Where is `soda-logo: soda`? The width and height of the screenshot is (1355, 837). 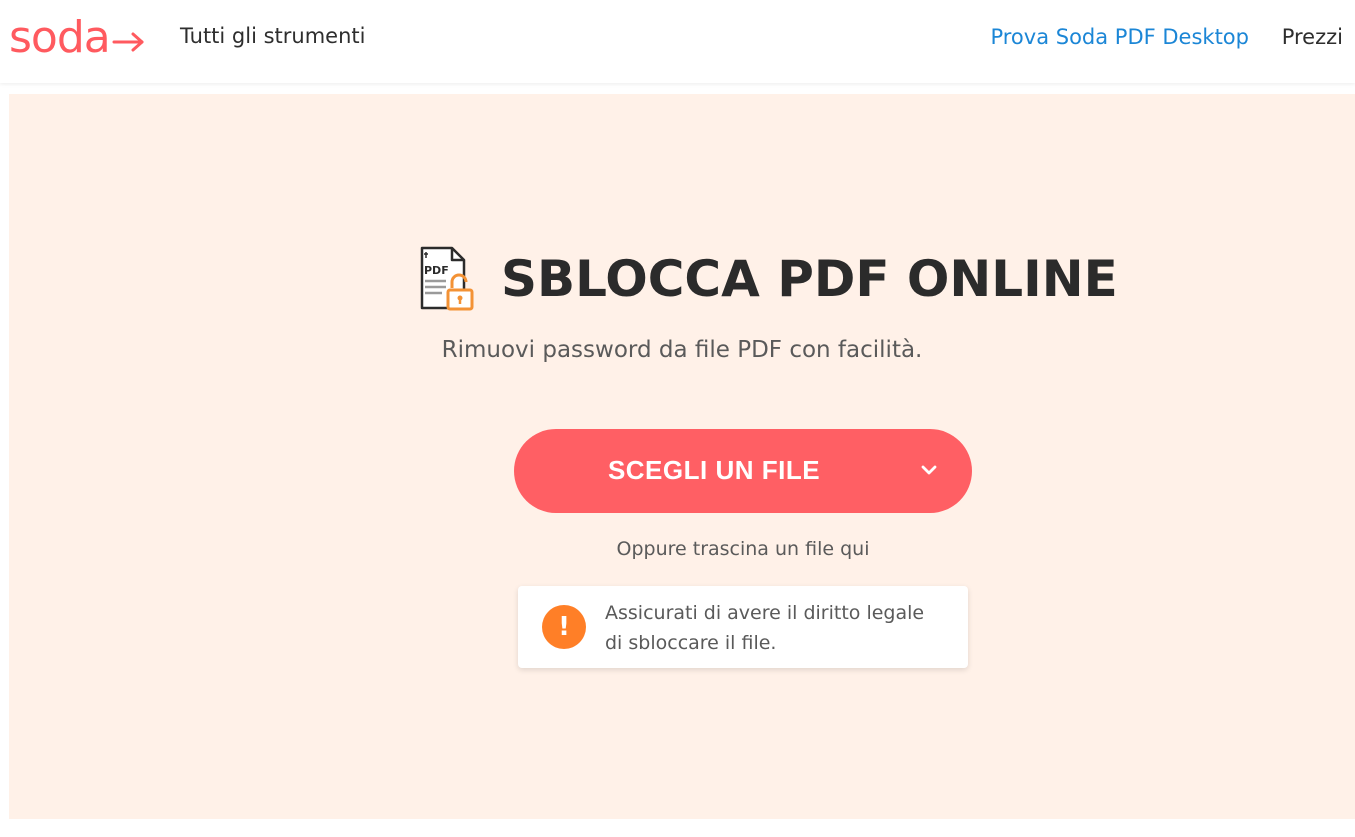
soda-logo: soda is located at coordinates (77, 38).